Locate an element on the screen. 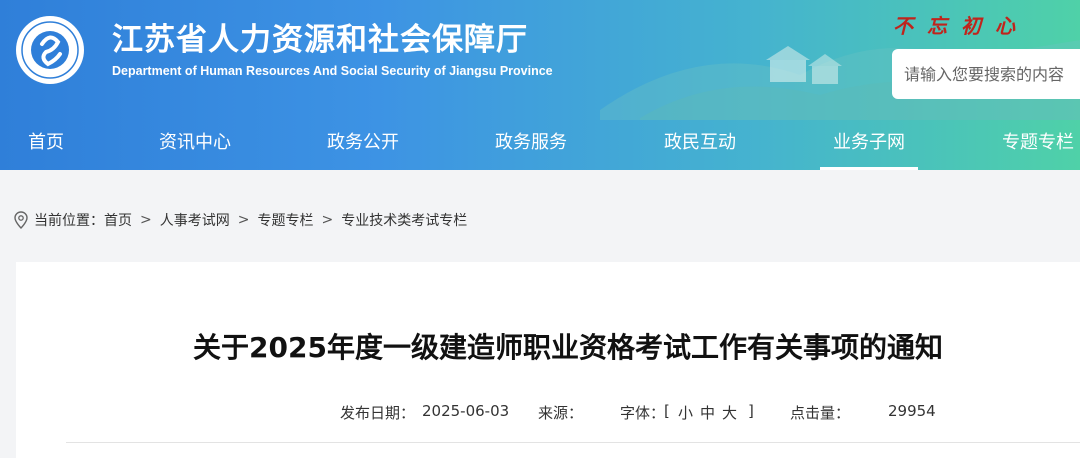 This screenshot has height=458, width=1080. font-medium-button: 中 is located at coordinates (707, 412).